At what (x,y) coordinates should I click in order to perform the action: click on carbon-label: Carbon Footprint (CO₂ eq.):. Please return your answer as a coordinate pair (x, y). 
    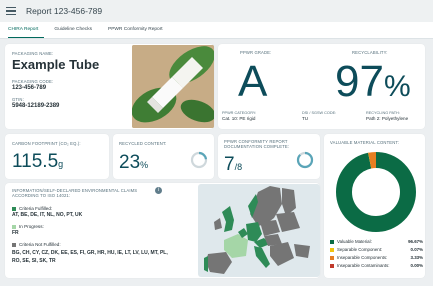
    Looking at the image, I should click on (46, 143).